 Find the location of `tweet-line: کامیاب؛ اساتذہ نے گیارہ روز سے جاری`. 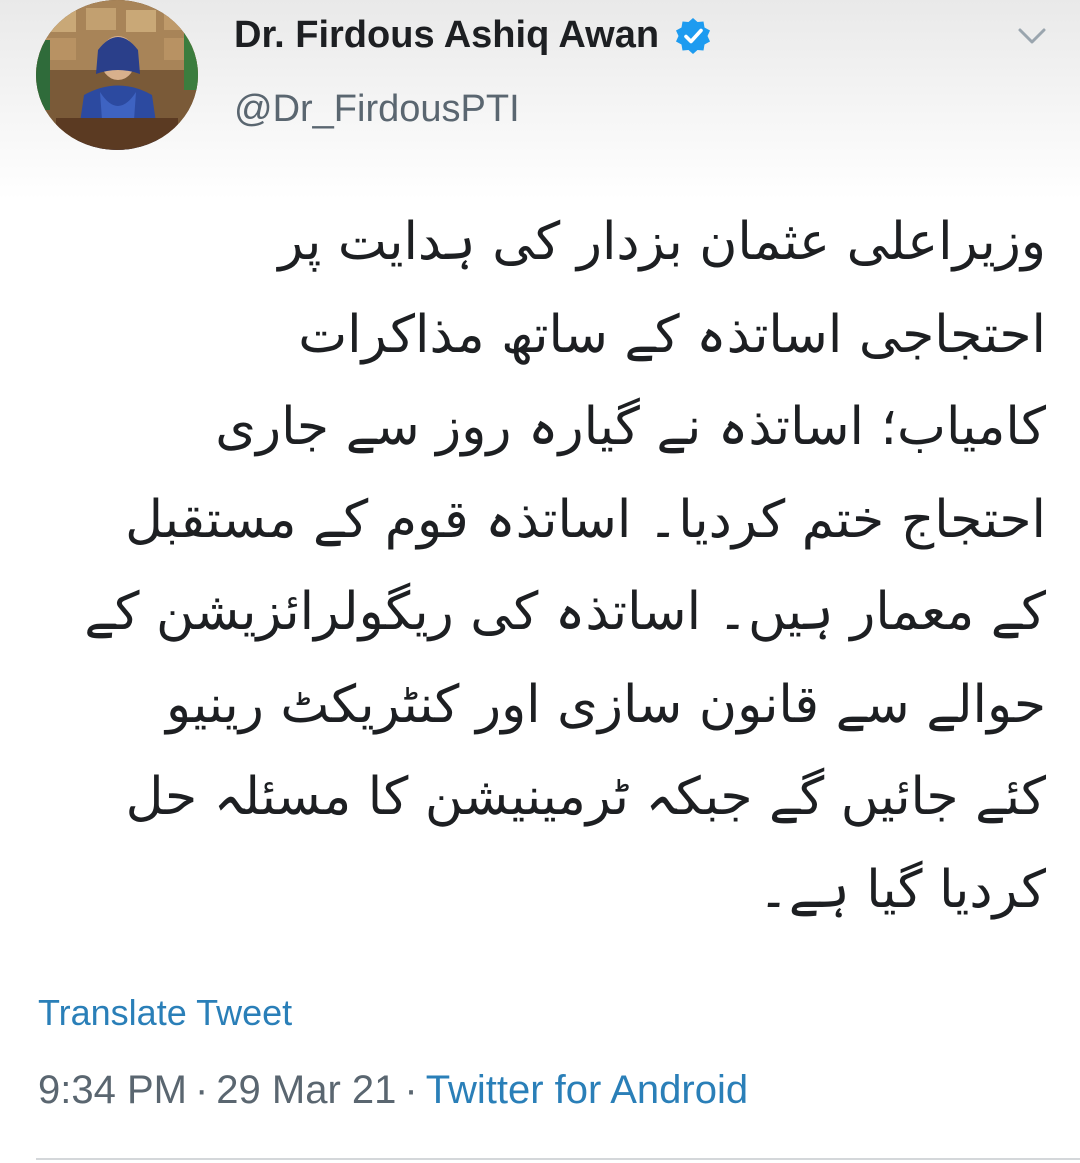

tweet-line: کامیاب؛ اساتذہ نے گیارہ روز سے جاری is located at coordinates (630, 427).